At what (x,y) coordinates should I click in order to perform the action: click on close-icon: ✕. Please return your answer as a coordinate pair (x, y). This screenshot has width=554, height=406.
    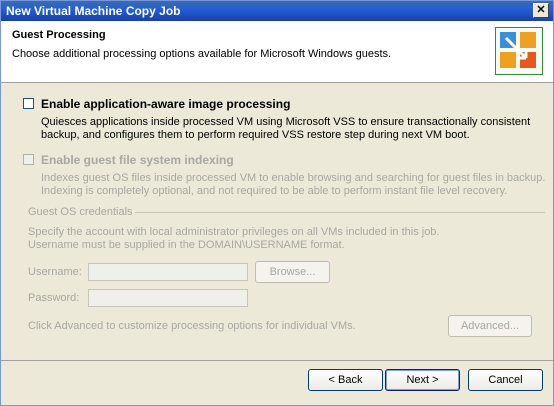
    Looking at the image, I should click on (541, 10).